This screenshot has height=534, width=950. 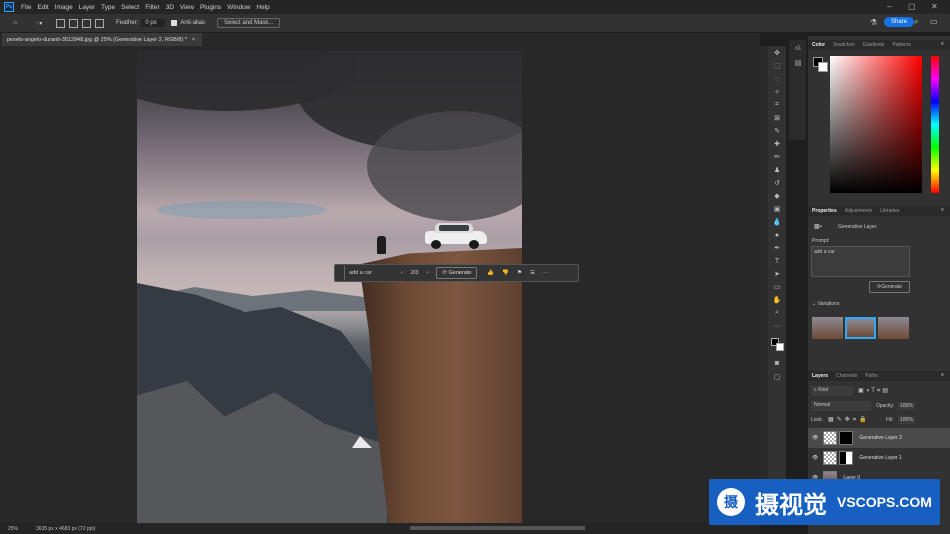 I want to click on tab-gradients: Gradients, so click(x=874, y=45).